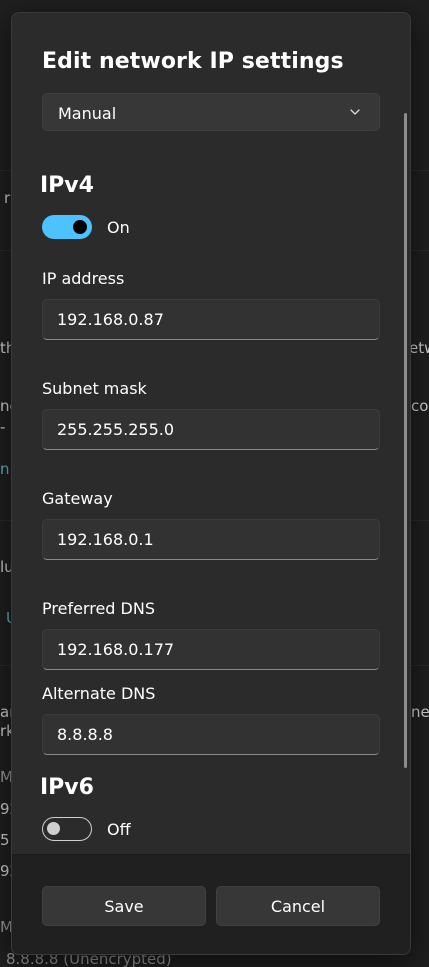 The width and height of the screenshot is (429, 967). Describe the element at coordinates (119, 829) in the screenshot. I see `ipv6-toggle-label: Off` at that location.